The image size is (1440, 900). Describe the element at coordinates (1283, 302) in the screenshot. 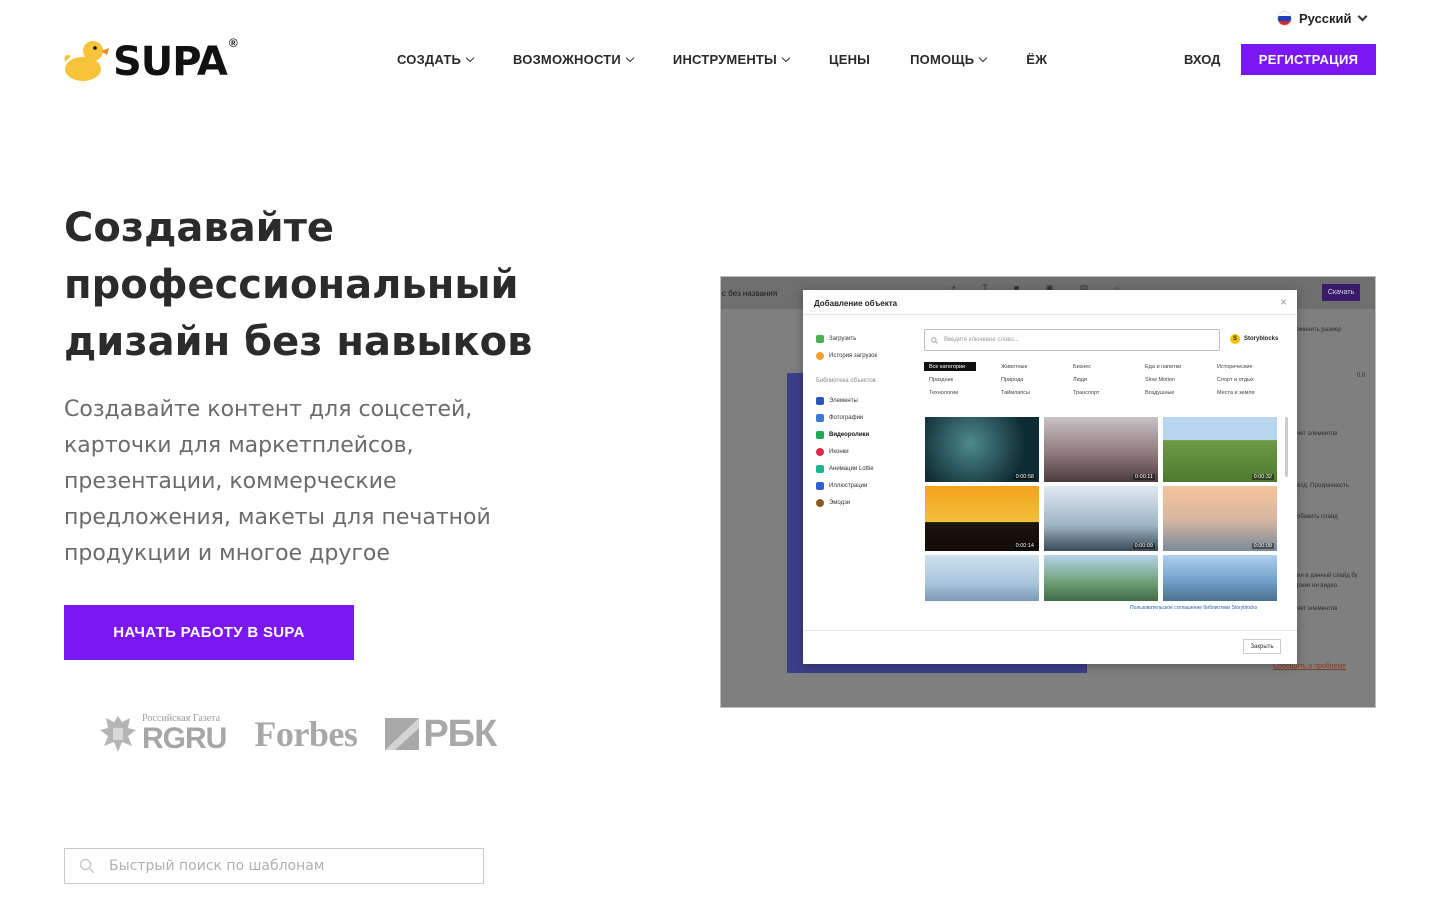

I see `close-icon: ×` at that location.